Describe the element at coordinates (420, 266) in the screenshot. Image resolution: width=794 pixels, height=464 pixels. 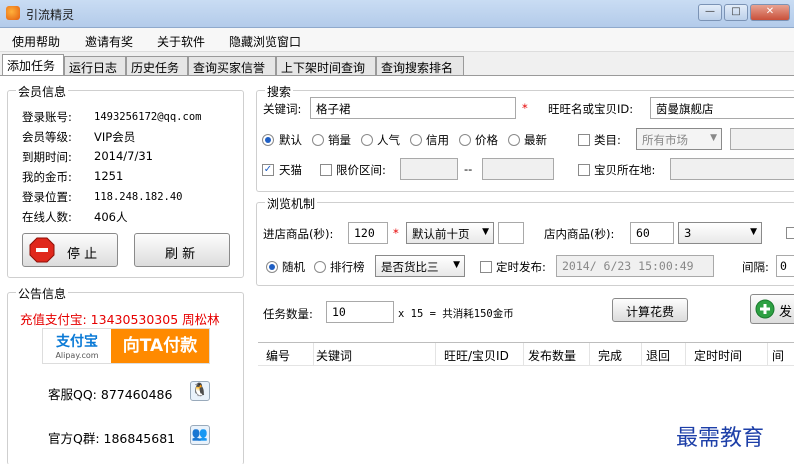
I see `compare-select: 是否货比三 ▼` at that location.